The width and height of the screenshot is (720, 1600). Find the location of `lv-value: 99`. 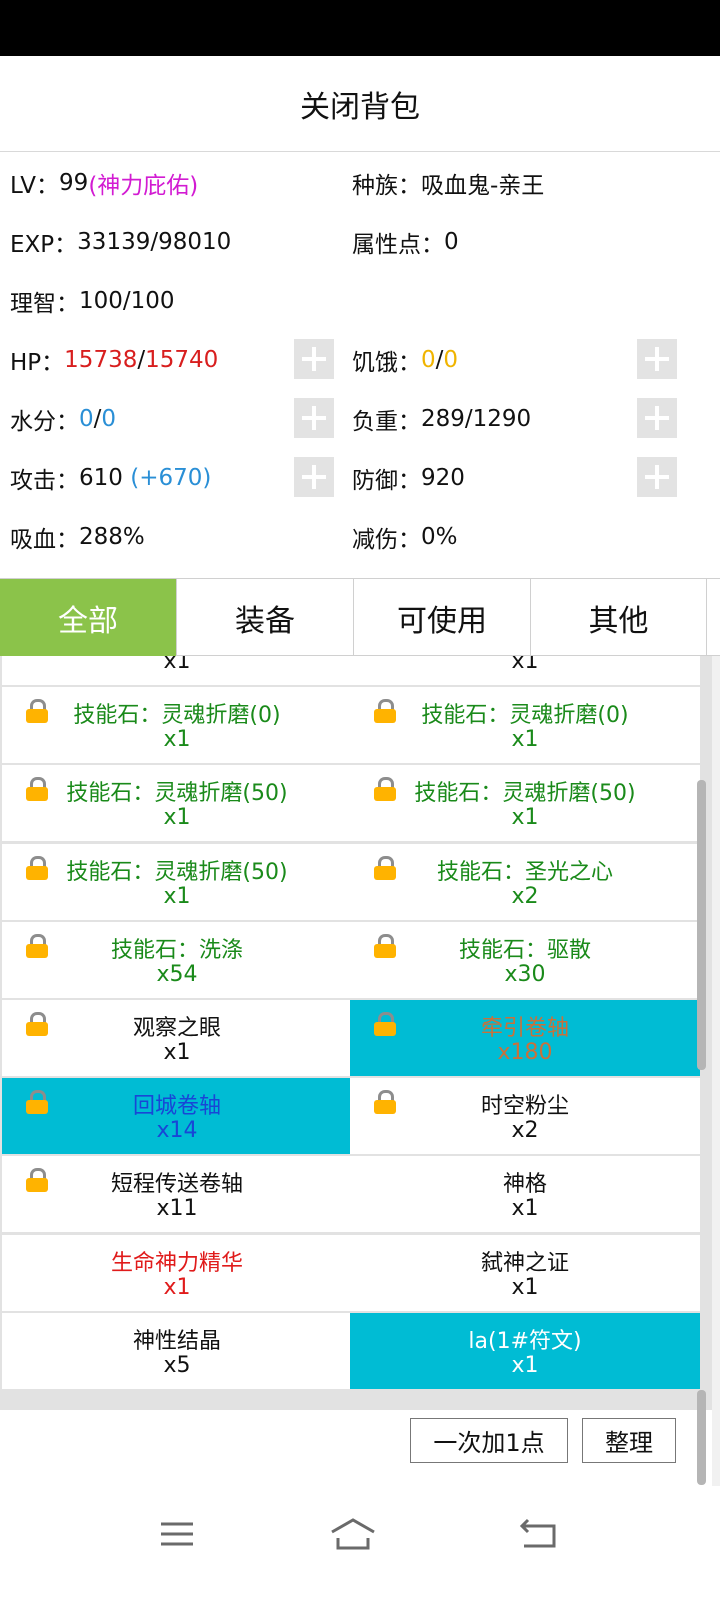

lv-value: 99 is located at coordinates (74, 182).